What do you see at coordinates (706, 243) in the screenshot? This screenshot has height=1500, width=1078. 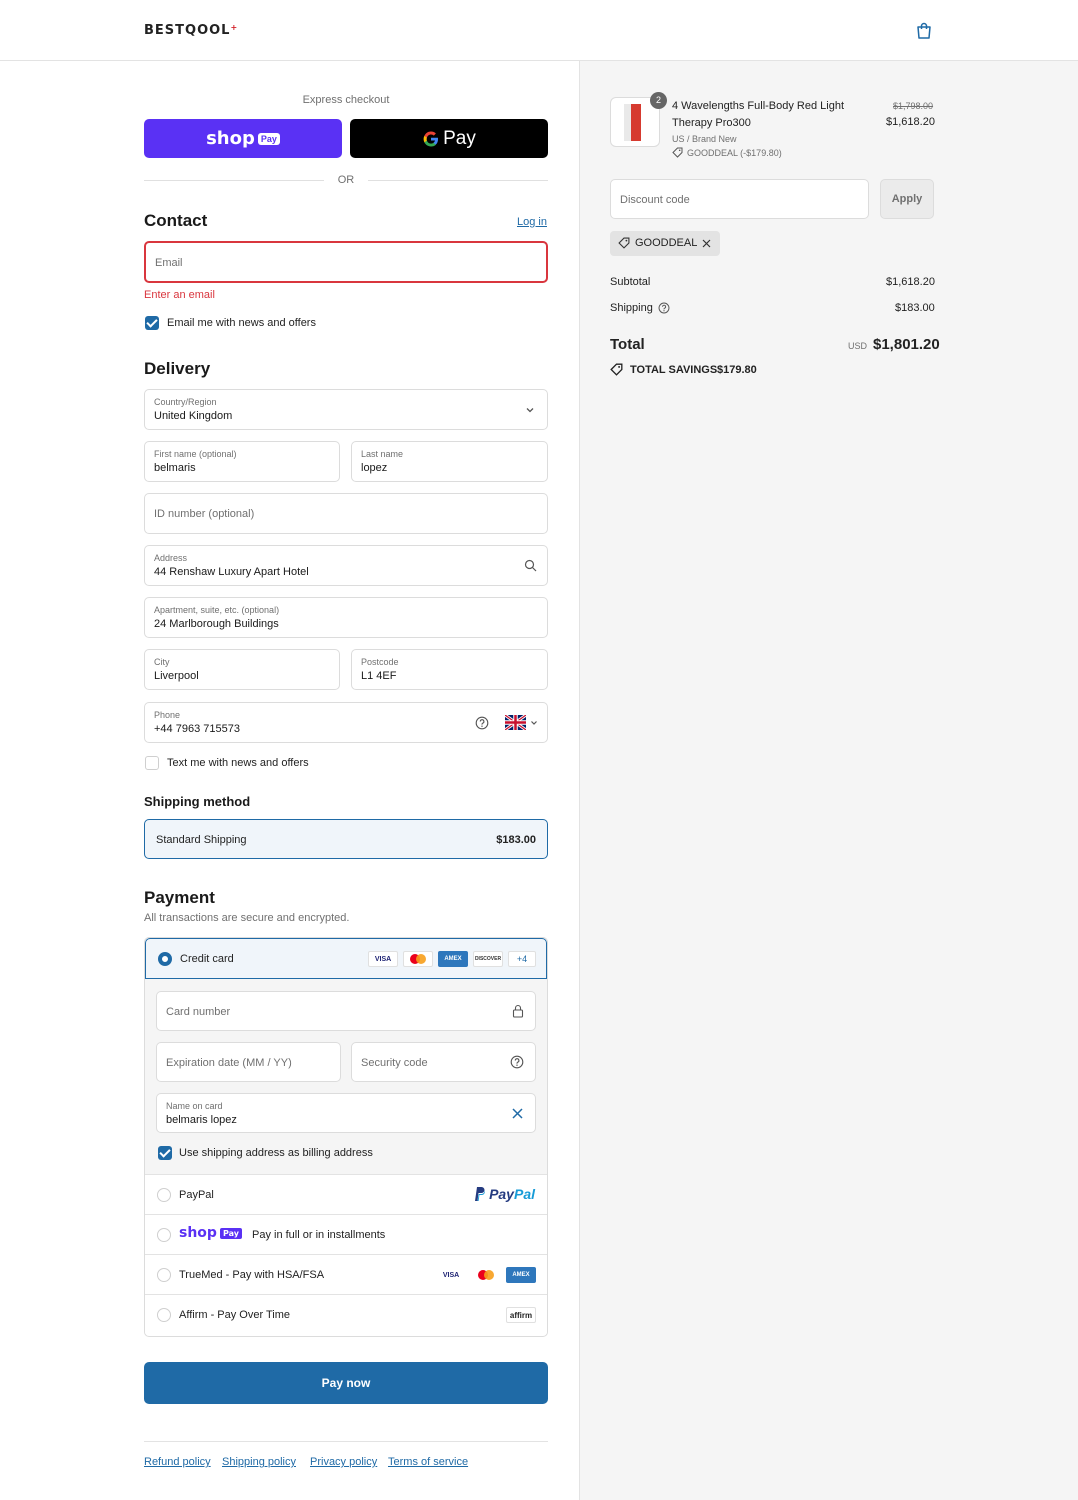 I see `remove-discount-icon` at bounding box center [706, 243].